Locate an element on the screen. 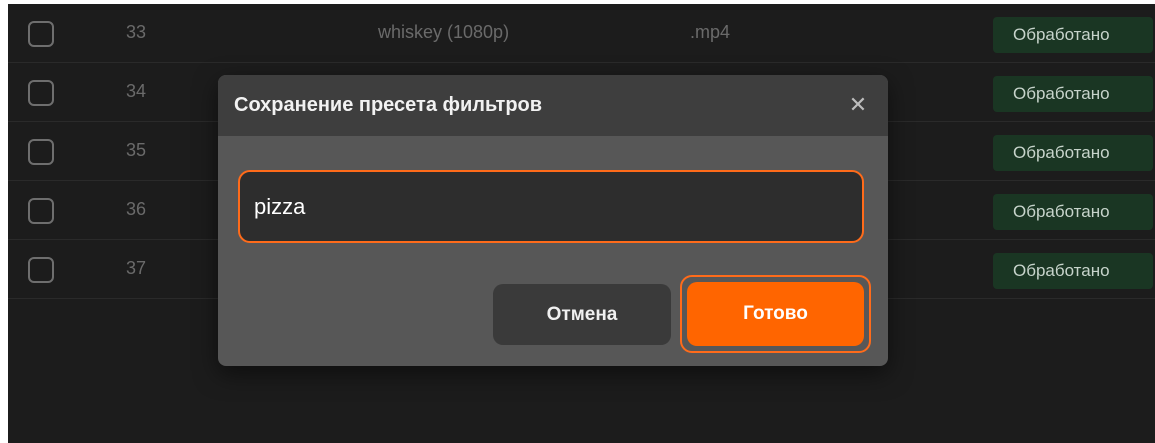 This screenshot has height=443, width=1155. preset-name-input is located at coordinates (551, 206).